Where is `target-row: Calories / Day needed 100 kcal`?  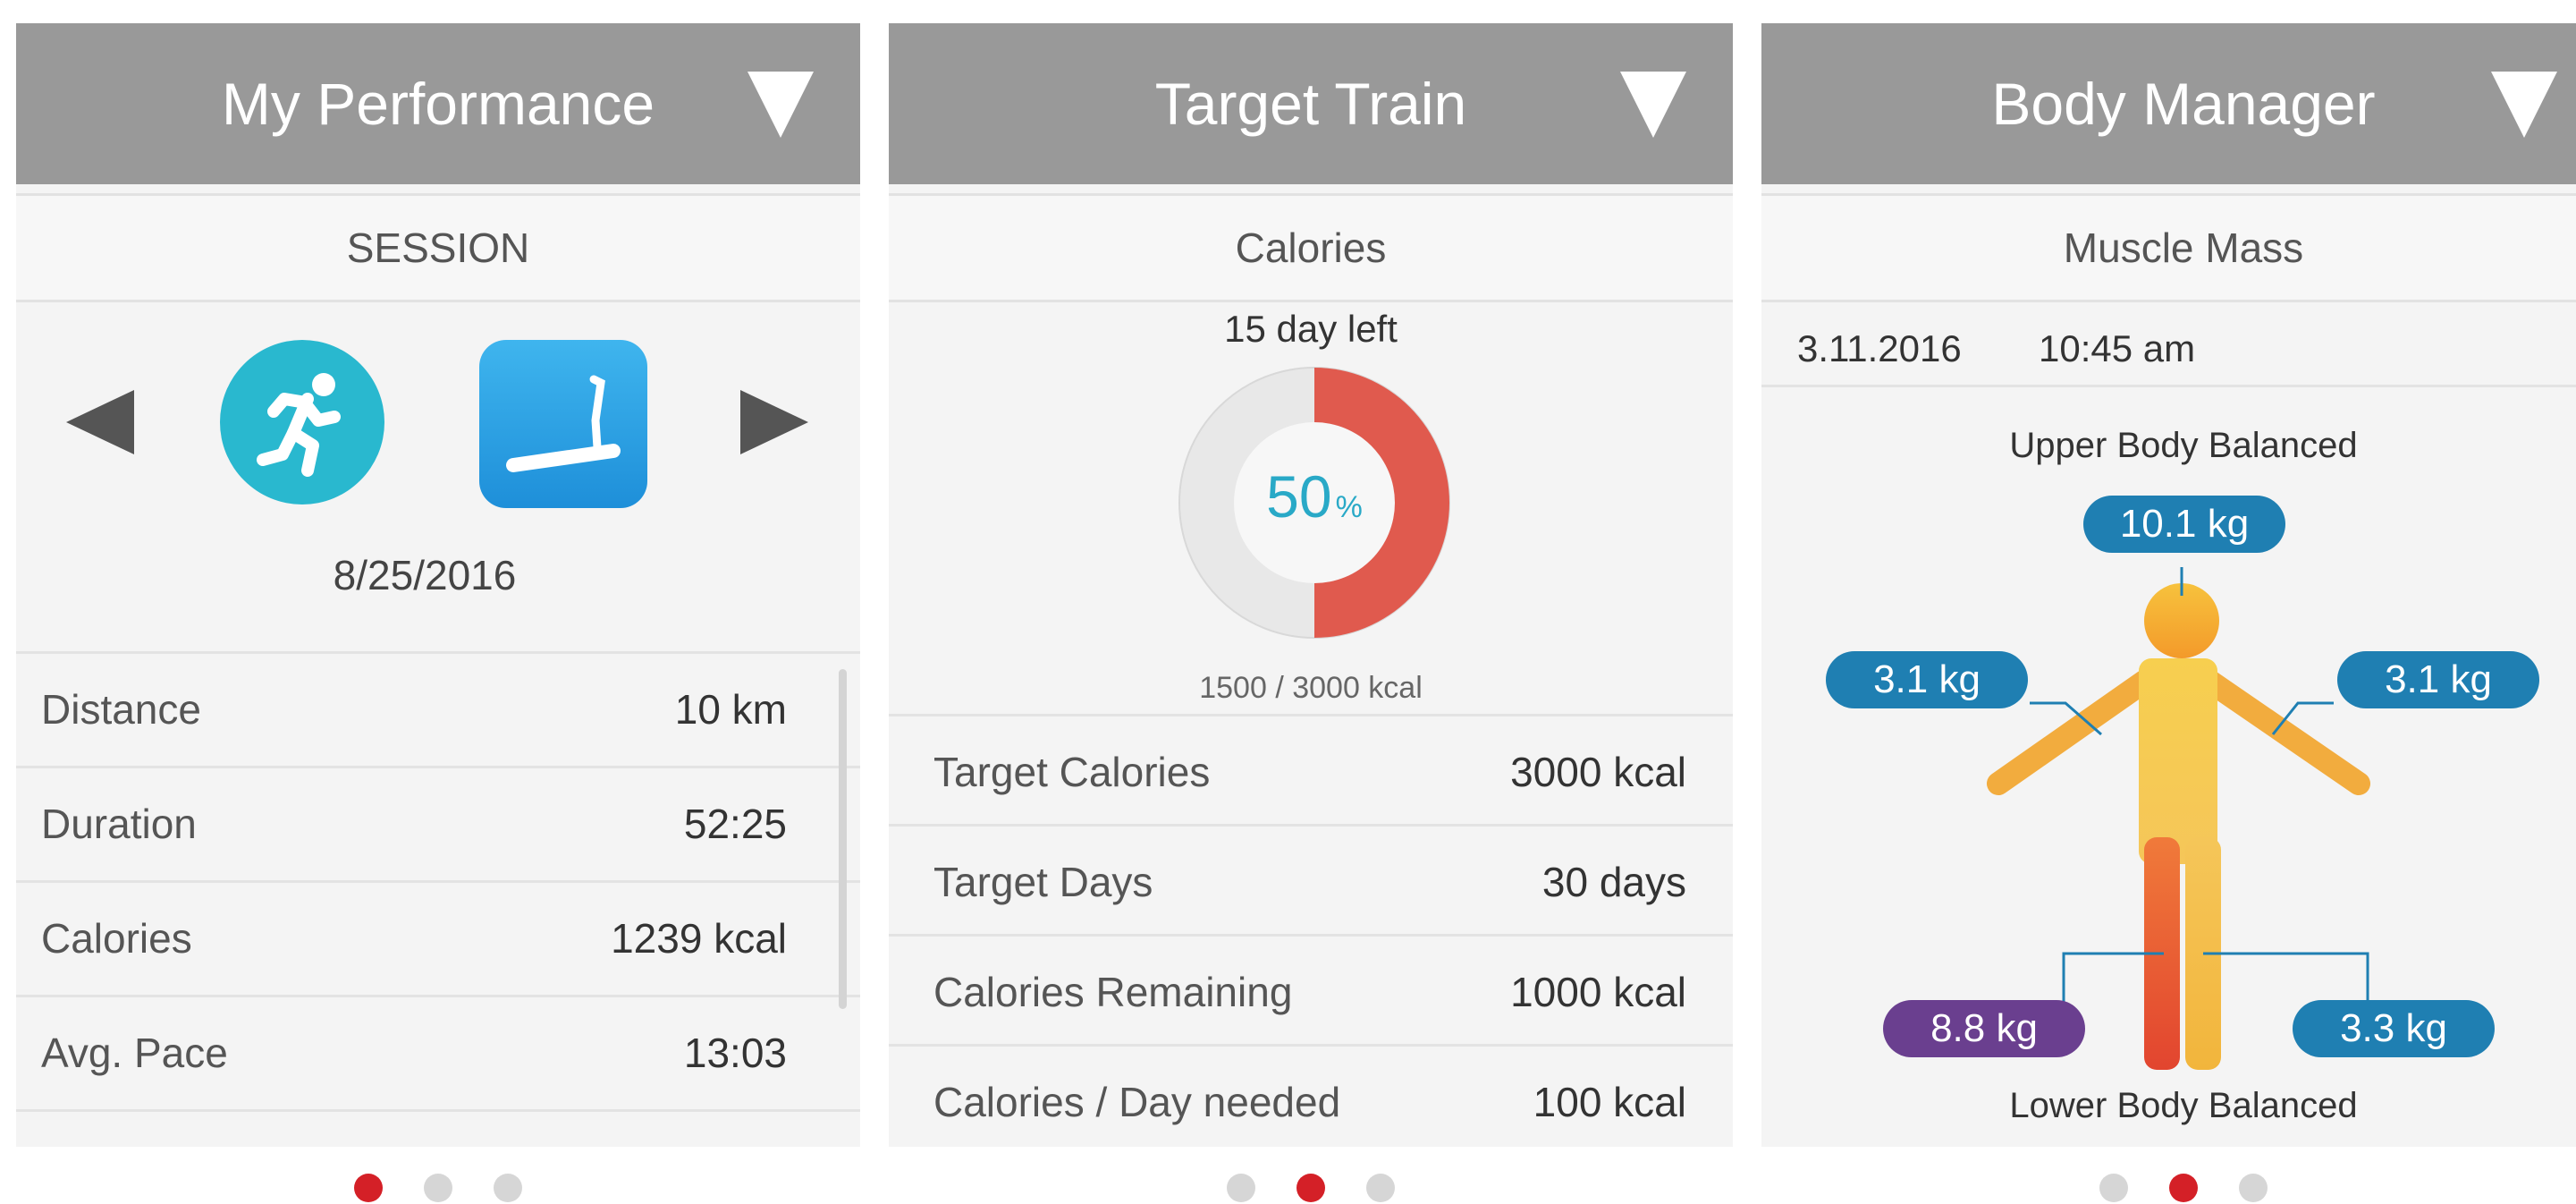
target-row: Calories / Day needed 100 kcal is located at coordinates (1311, 1095).